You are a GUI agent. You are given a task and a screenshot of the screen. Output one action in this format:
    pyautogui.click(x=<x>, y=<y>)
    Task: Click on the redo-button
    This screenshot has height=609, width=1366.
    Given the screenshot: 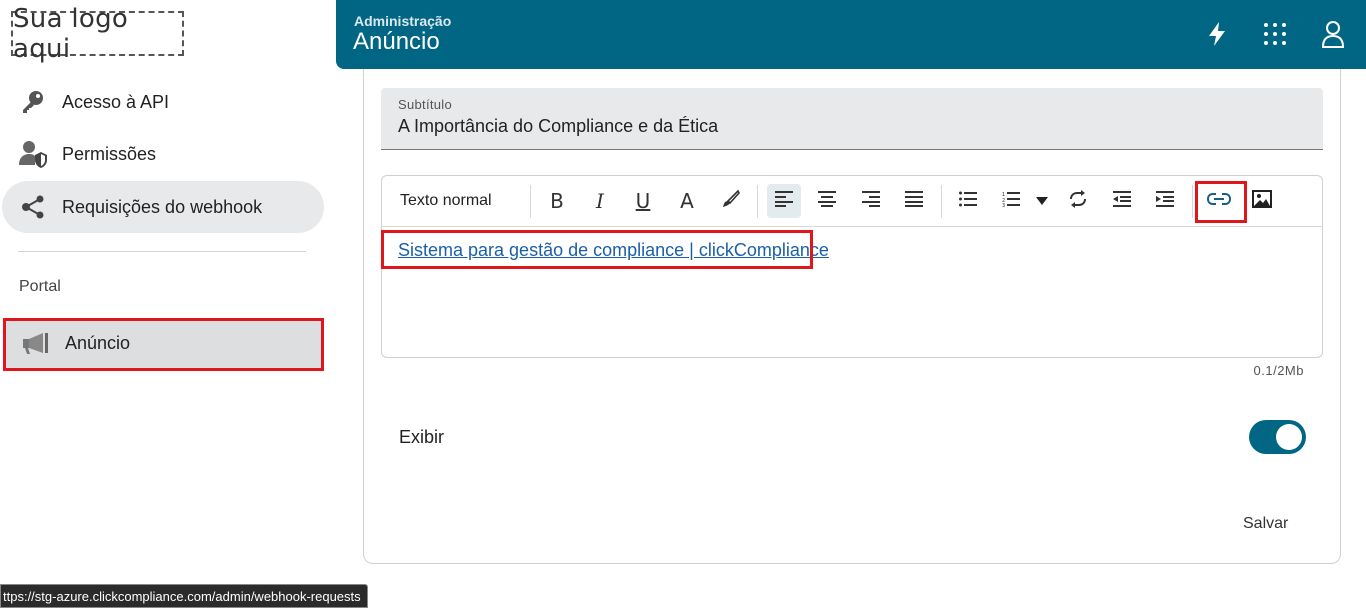 What is the action you would take?
    pyautogui.click(x=1078, y=201)
    